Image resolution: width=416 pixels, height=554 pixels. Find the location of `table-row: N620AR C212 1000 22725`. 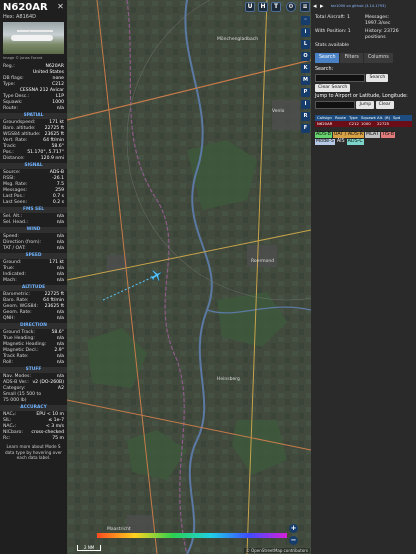

table-row: N620AR C212 1000 22725 is located at coordinates (363, 124).